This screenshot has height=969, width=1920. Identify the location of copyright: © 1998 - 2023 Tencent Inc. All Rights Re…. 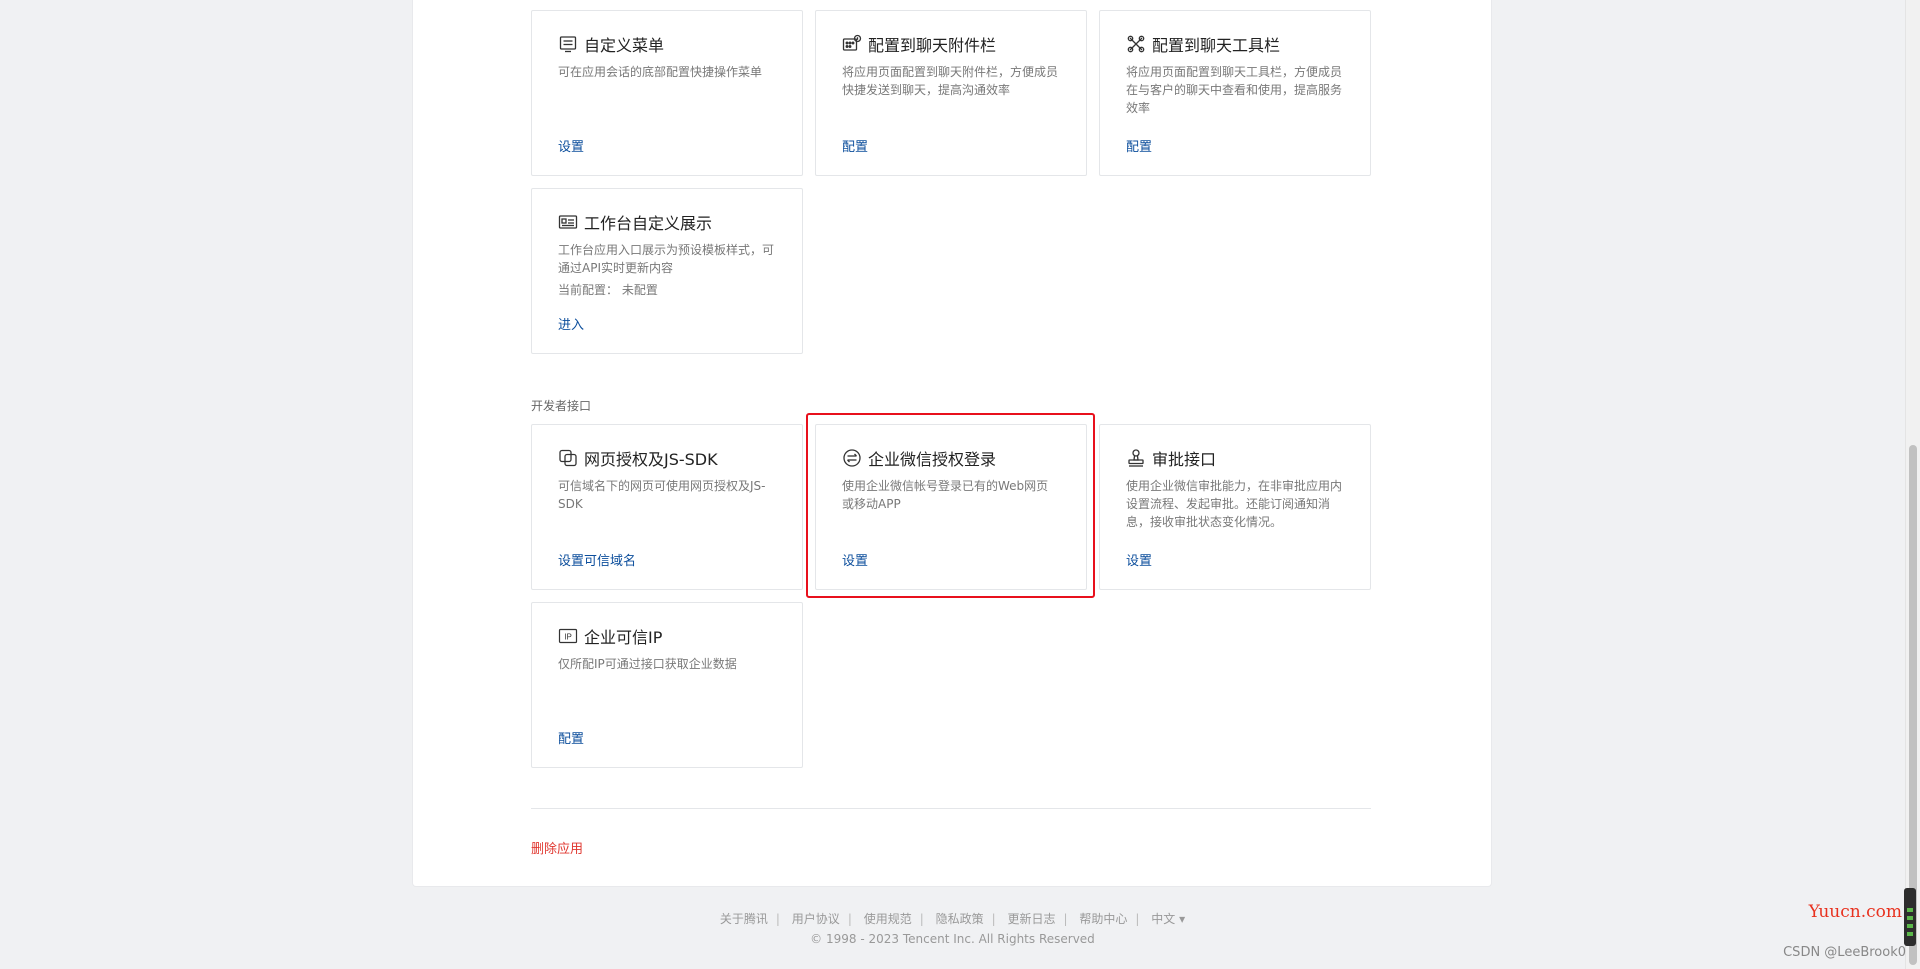
(952, 939).